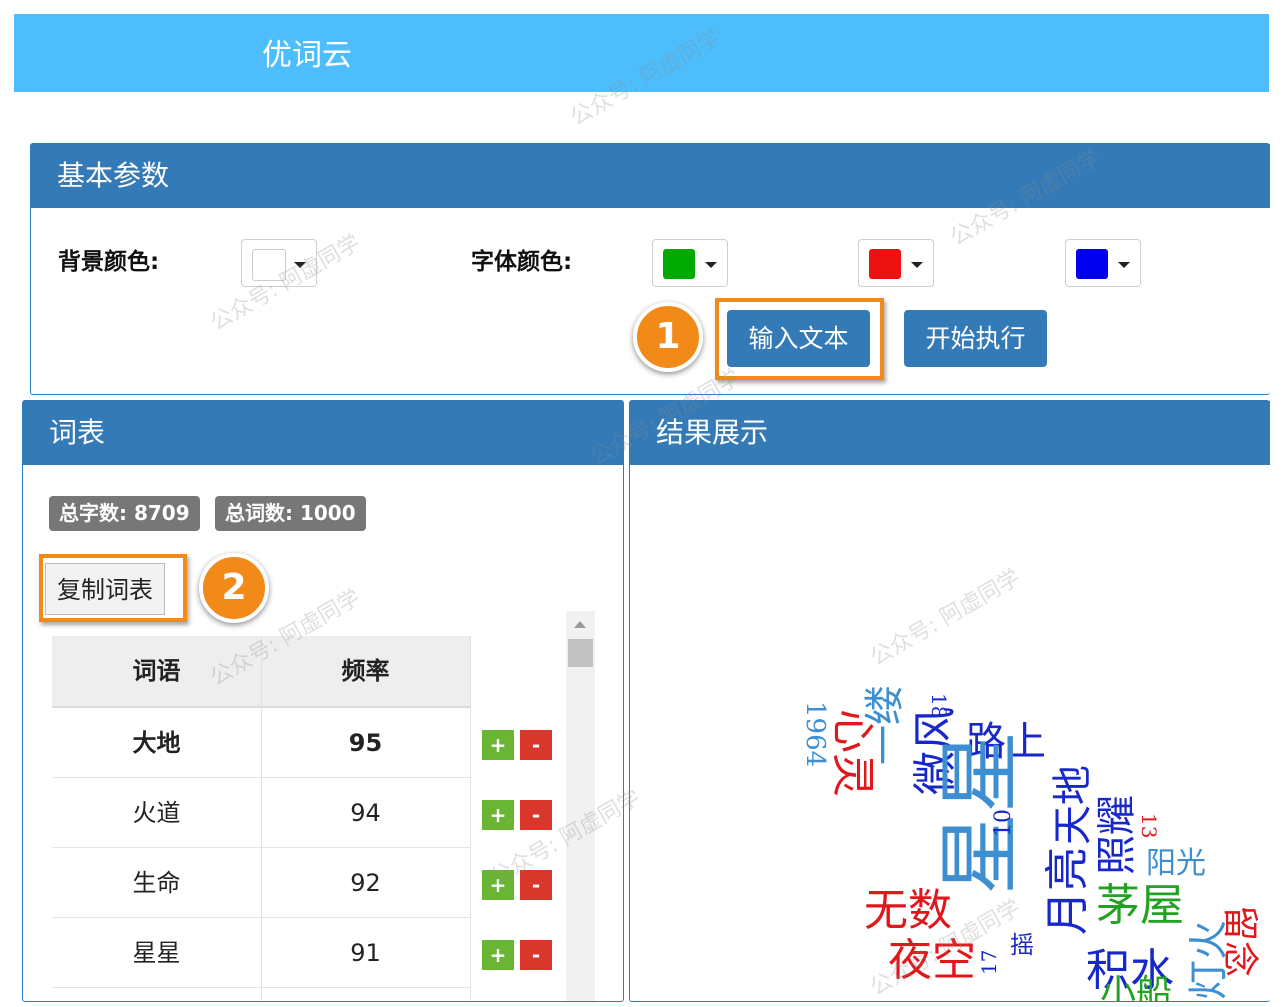  What do you see at coordinates (1073, 805) in the screenshot?
I see `cloud-word: 天地` at bounding box center [1073, 805].